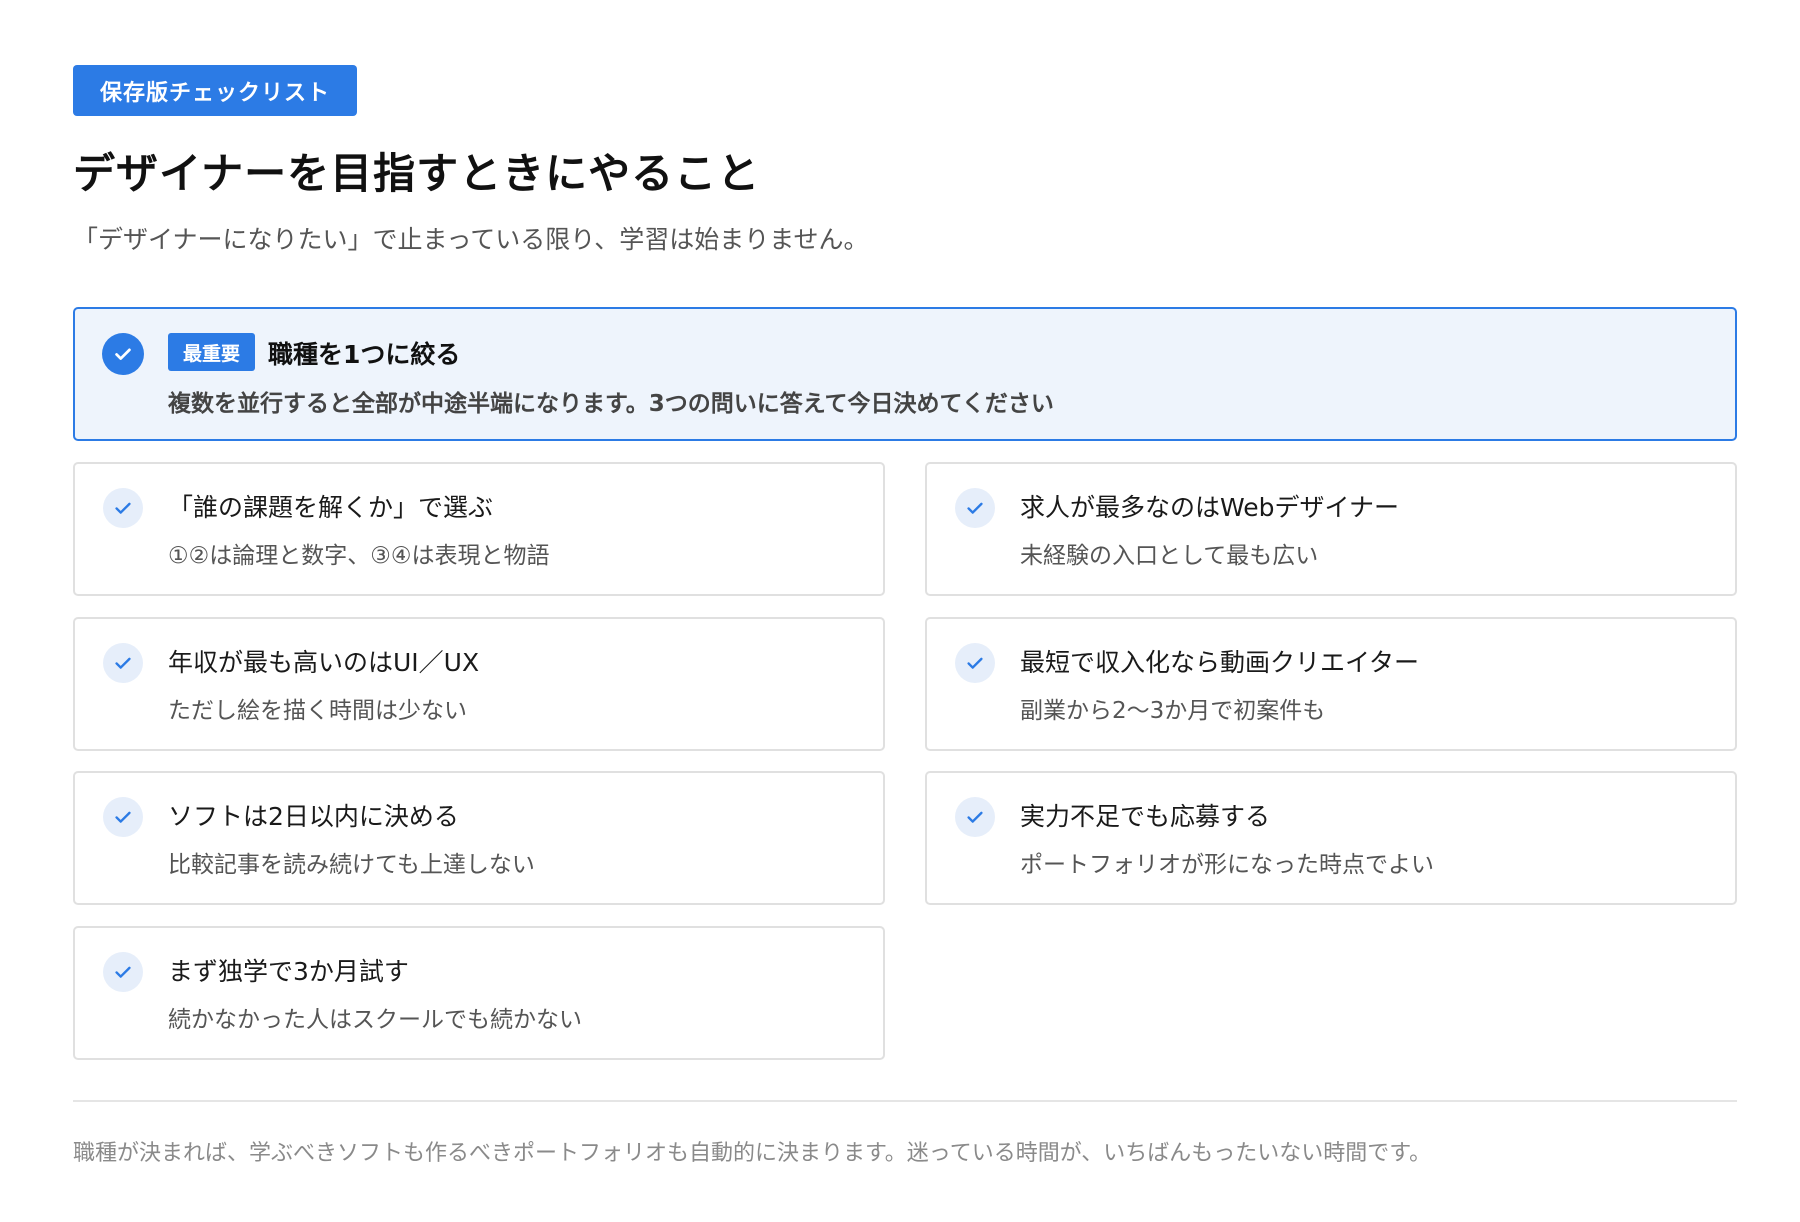 This screenshot has height=1222, width=1800. What do you see at coordinates (1173, 711) in the screenshot?
I see `item-description: 副業から2〜3か月で初案件も` at bounding box center [1173, 711].